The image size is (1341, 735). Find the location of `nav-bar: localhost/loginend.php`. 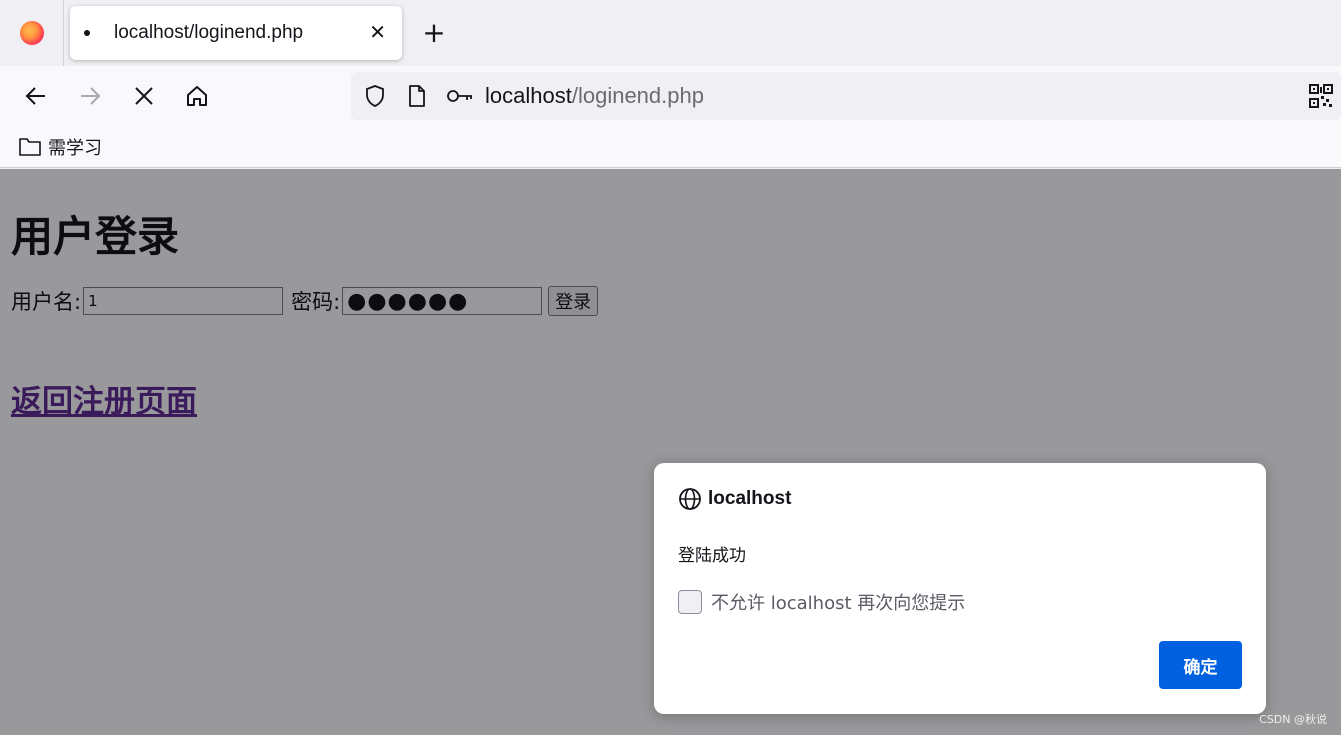

nav-bar: localhost/loginend.php is located at coordinates (670, 96).